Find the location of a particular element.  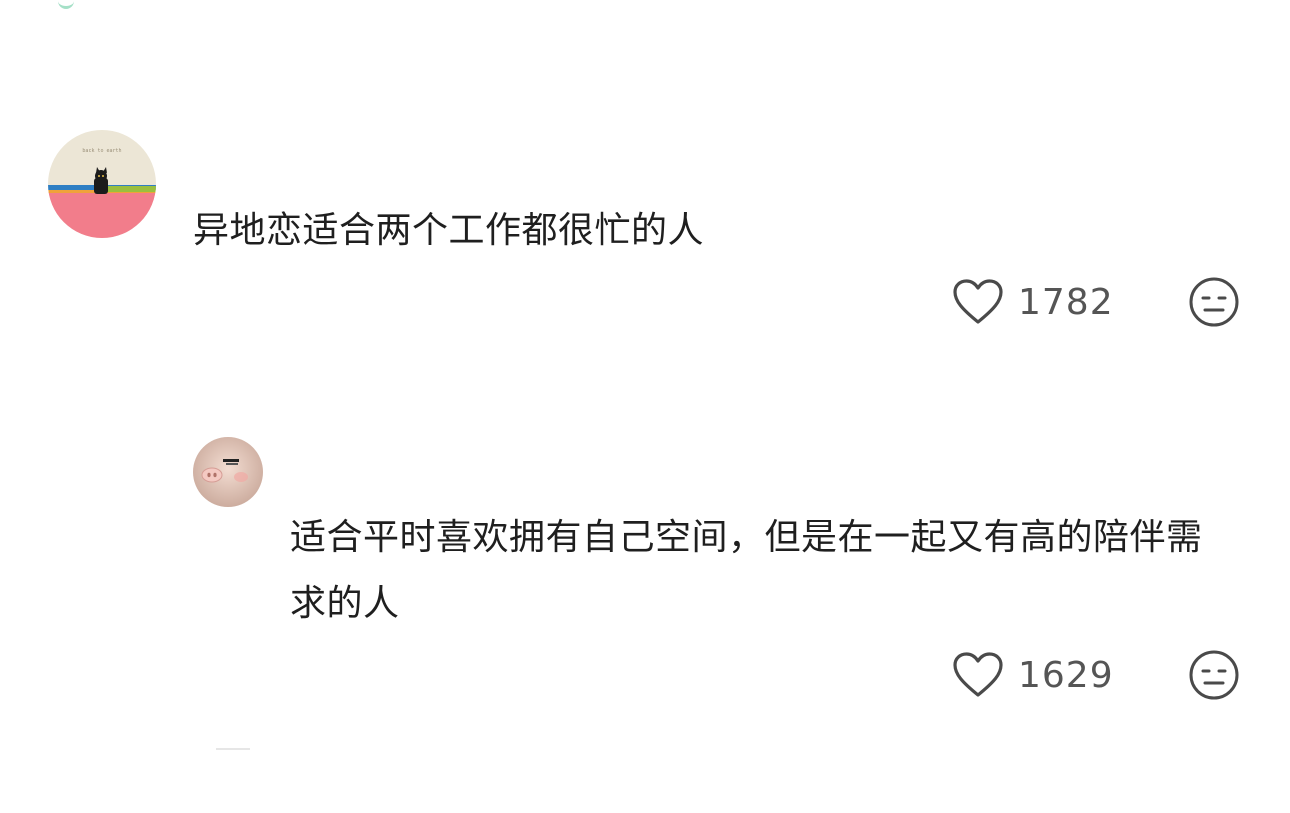

avatar-caption: back to earth is located at coordinates (101, 151).